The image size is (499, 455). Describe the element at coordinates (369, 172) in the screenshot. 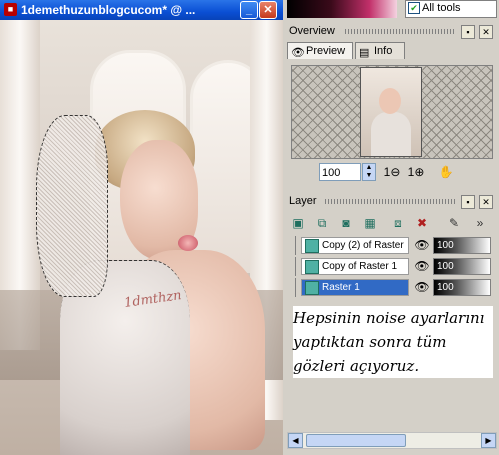

I see `zoom-spinner: ▲ ▼` at that location.